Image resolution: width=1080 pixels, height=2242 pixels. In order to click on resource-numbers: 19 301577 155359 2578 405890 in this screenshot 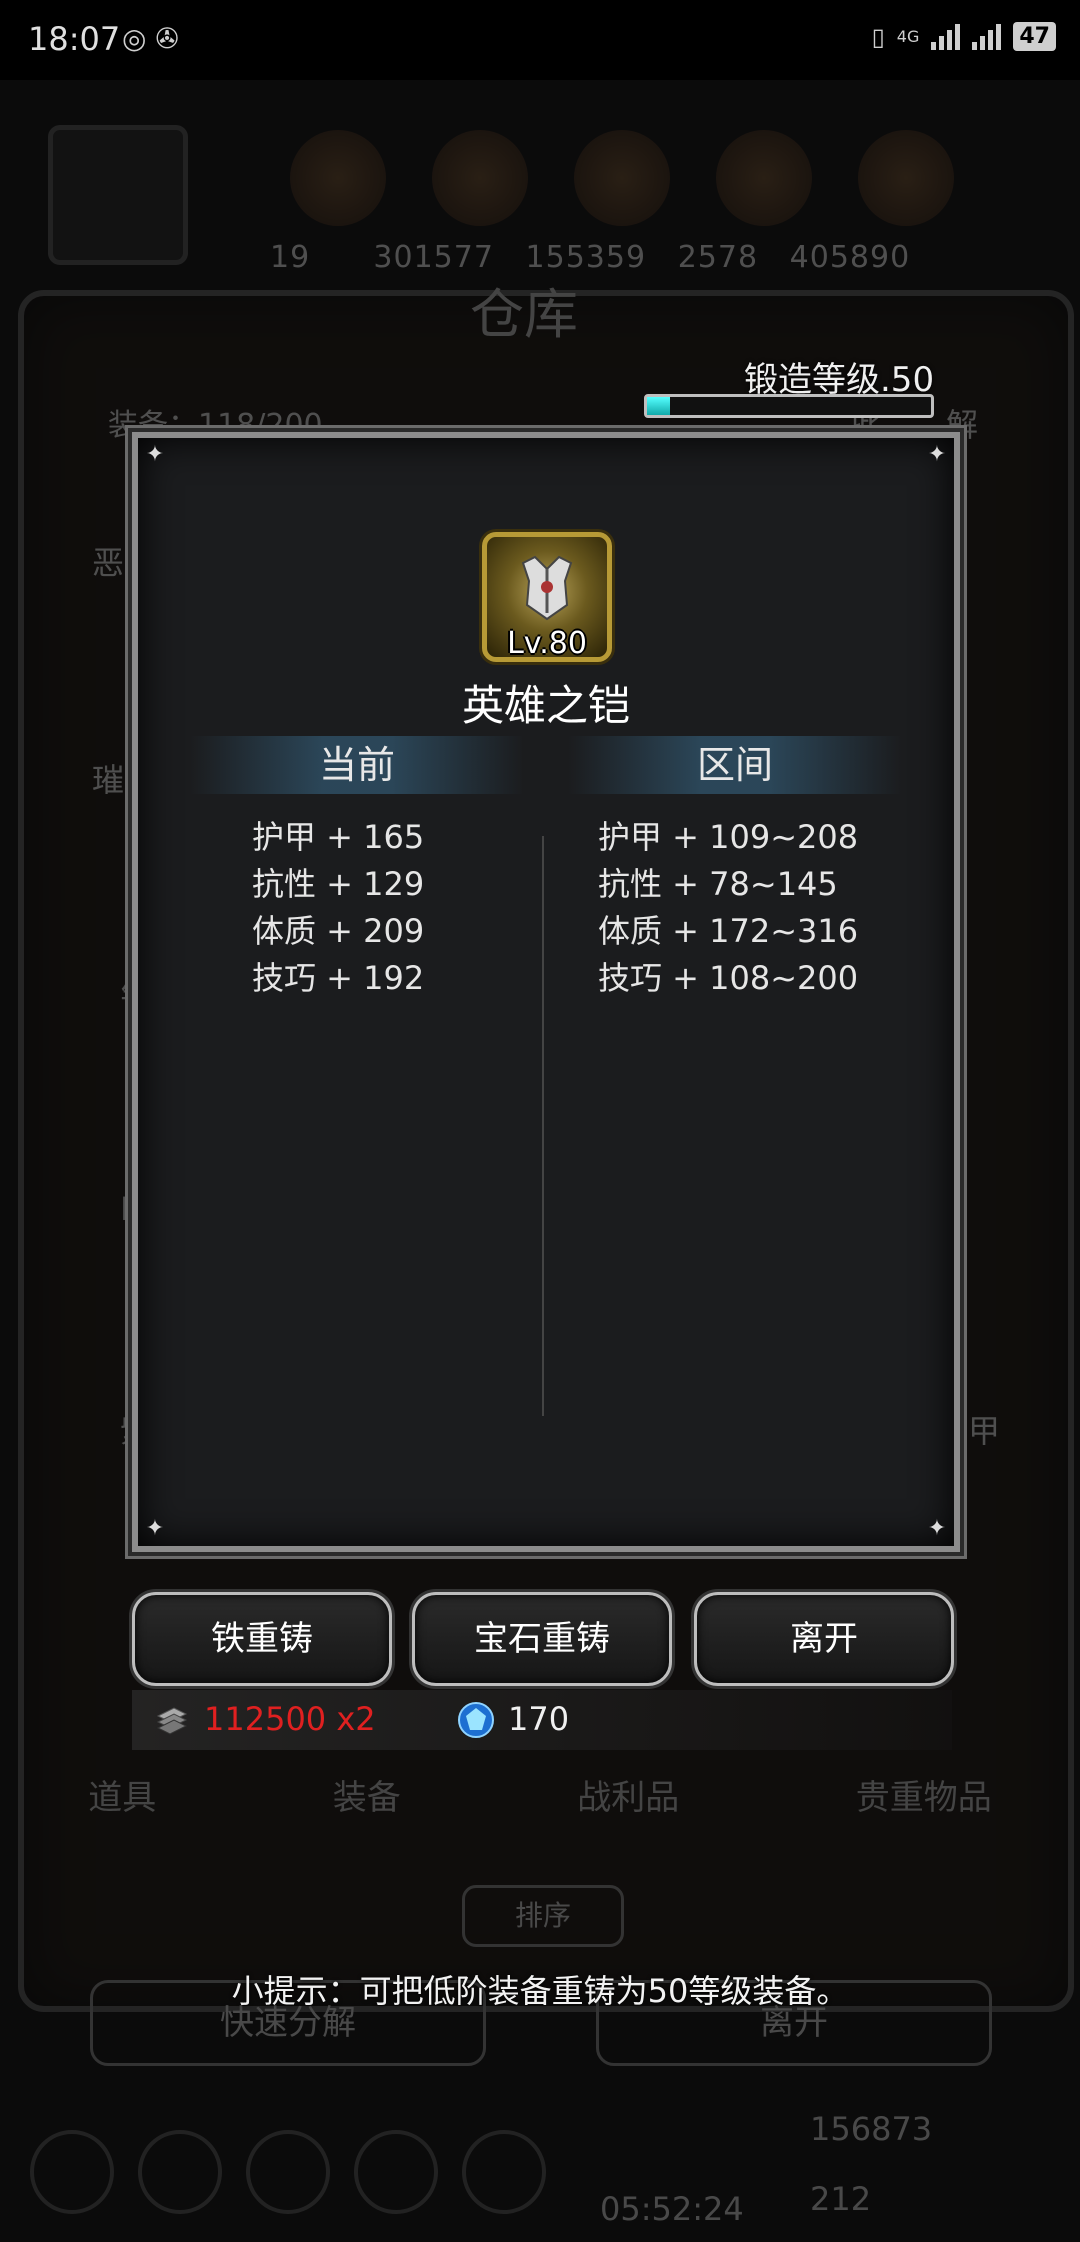, I will do `click(590, 257)`.